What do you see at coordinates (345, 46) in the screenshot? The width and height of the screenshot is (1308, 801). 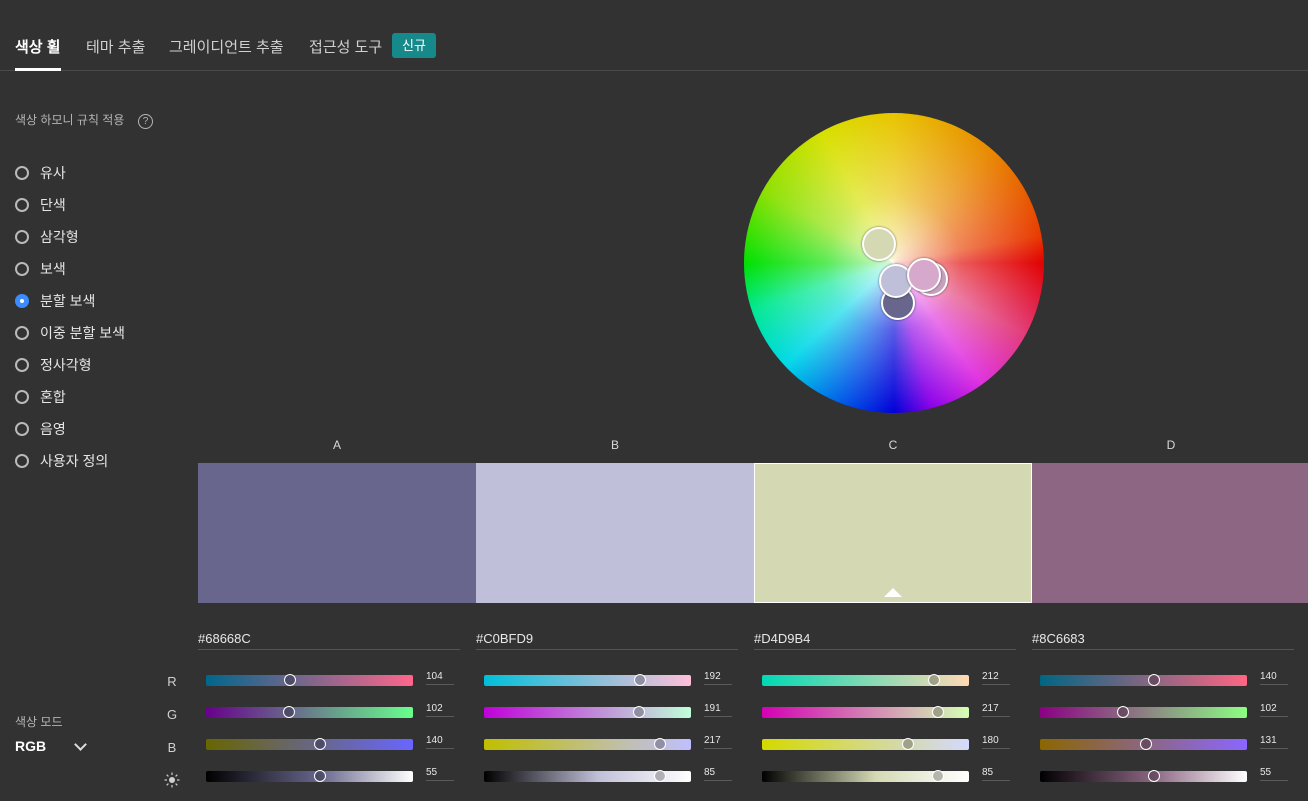 I see `tab-accessibility-tools: 접근성 도구` at bounding box center [345, 46].